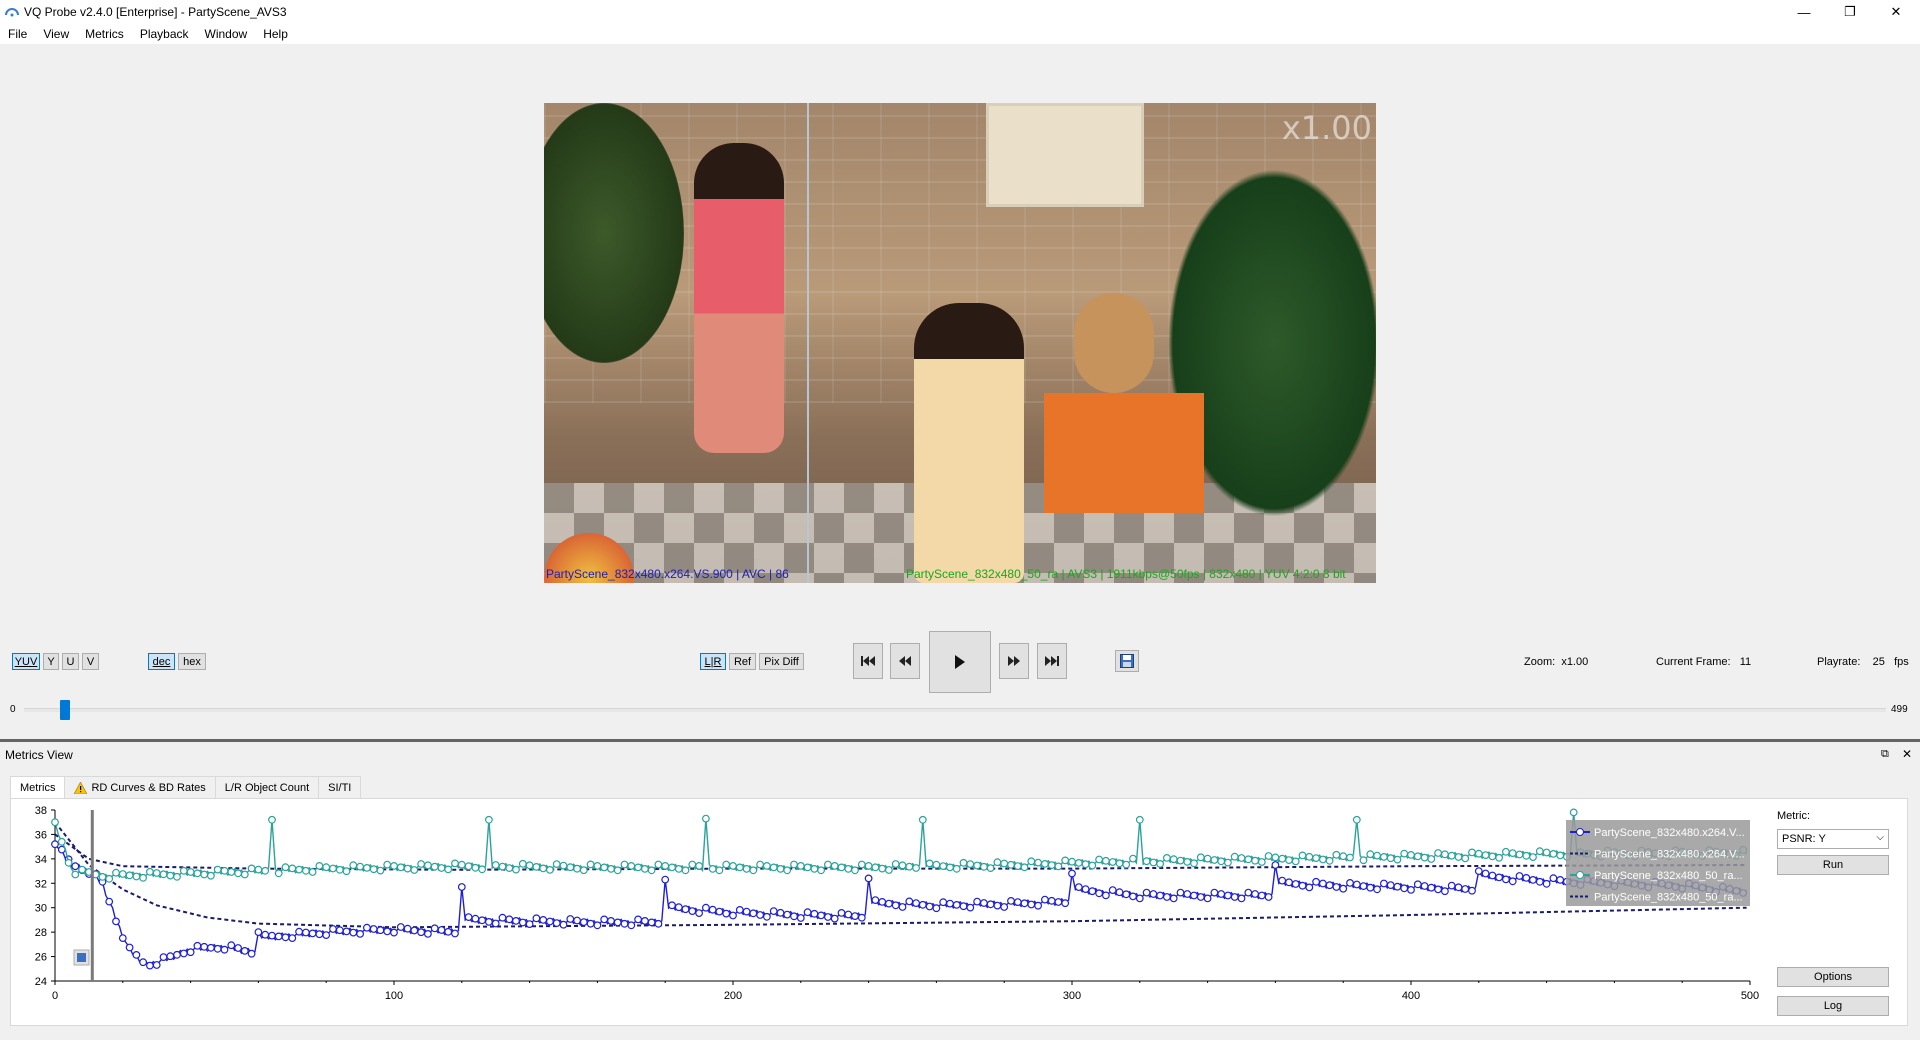 The width and height of the screenshot is (1920, 1040). Describe the element at coordinates (275, 34) in the screenshot. I see `menu-help: Help` at that location.